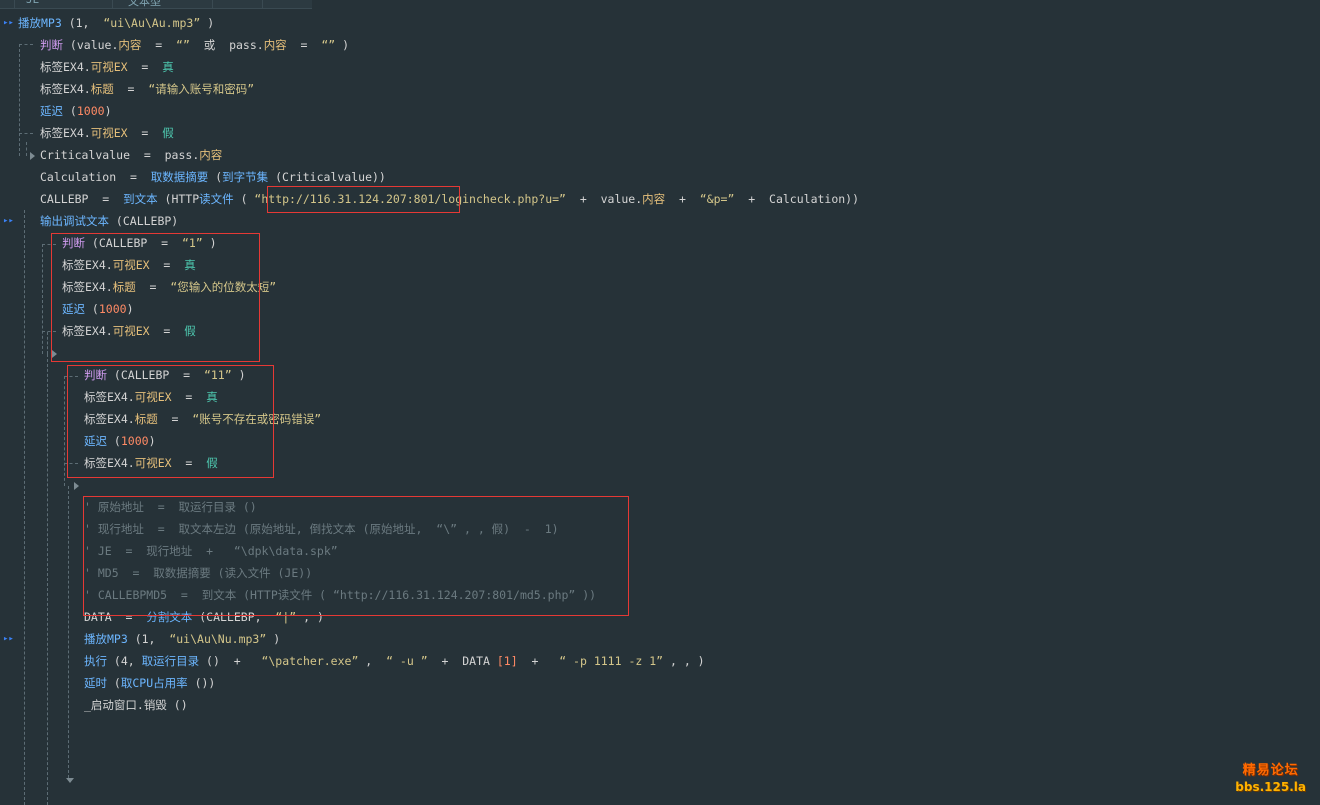  Describe the element at coordinates (201, 89) in the screenshot. I see `string-literal: “请输入账号和密码”` at that location.